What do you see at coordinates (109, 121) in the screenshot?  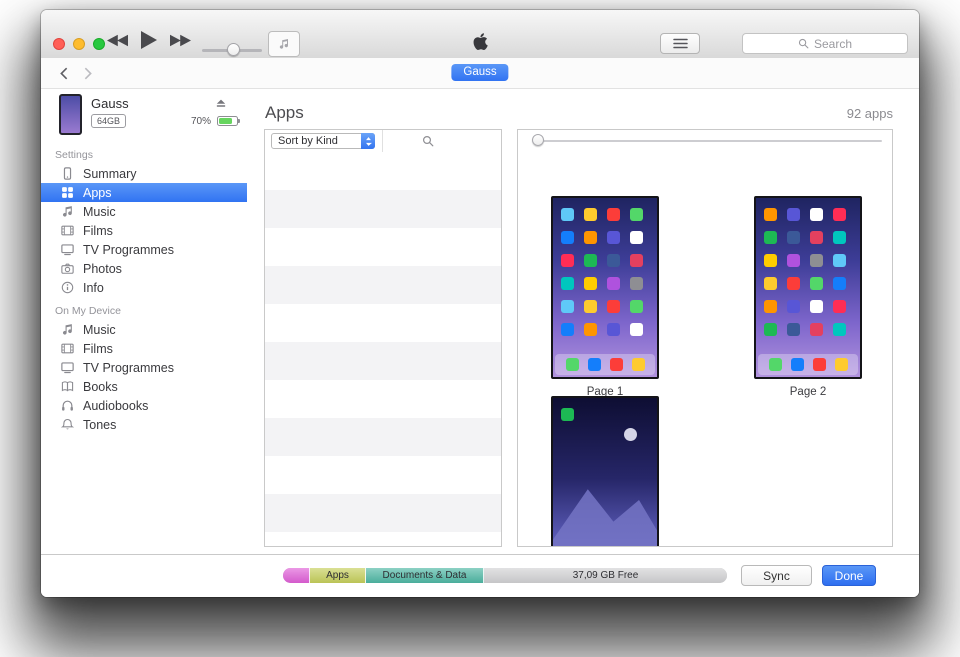 I see `device-capacity-badge: 64GB` at bounding box center [109, 121].